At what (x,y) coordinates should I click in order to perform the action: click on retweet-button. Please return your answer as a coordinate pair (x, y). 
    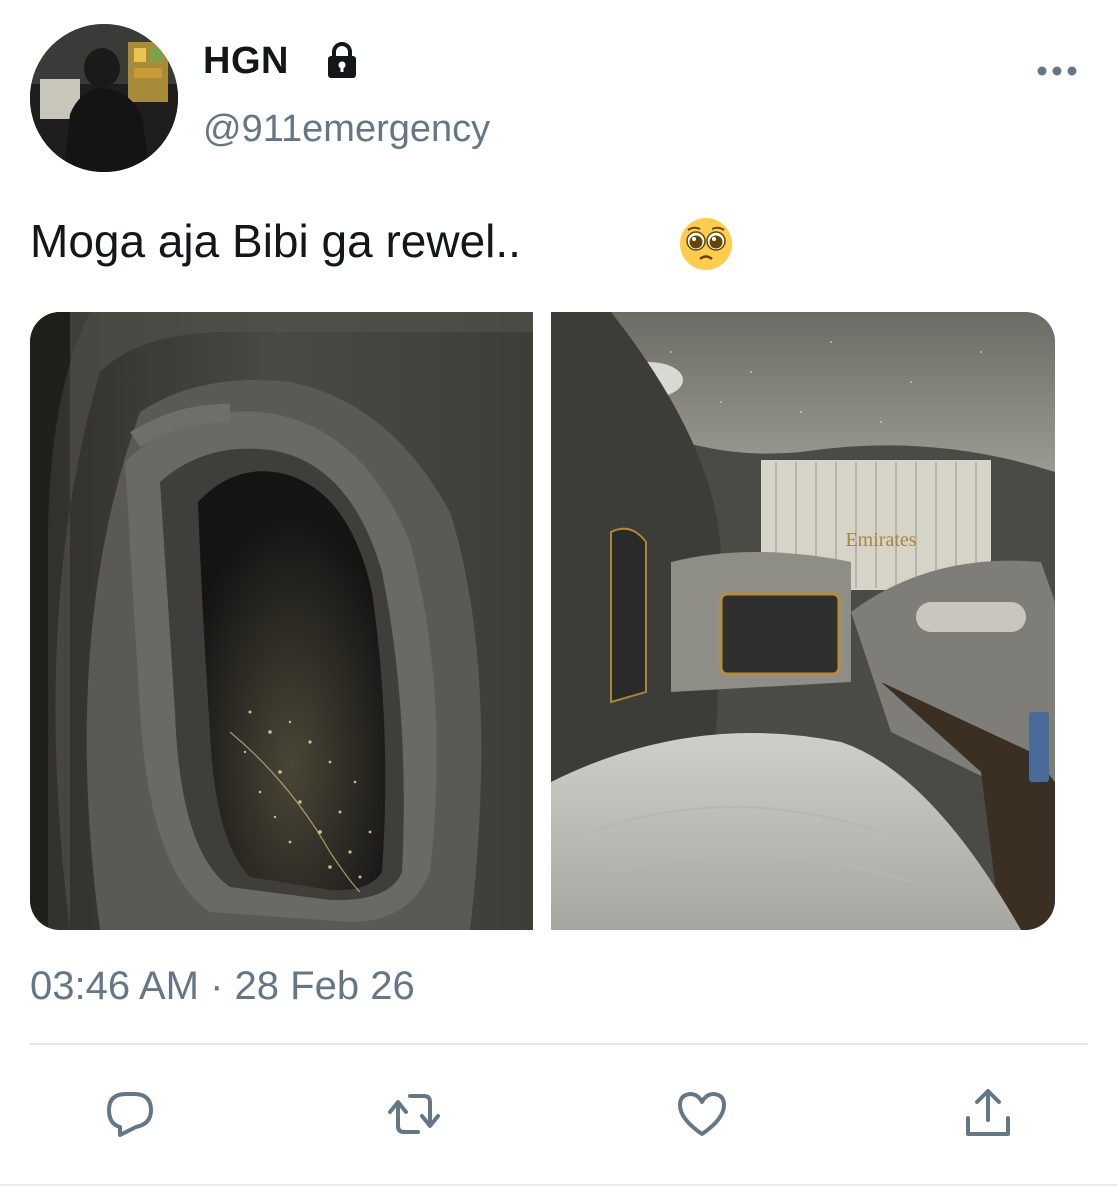
    Looking at the image, I should click on (414, 1114).